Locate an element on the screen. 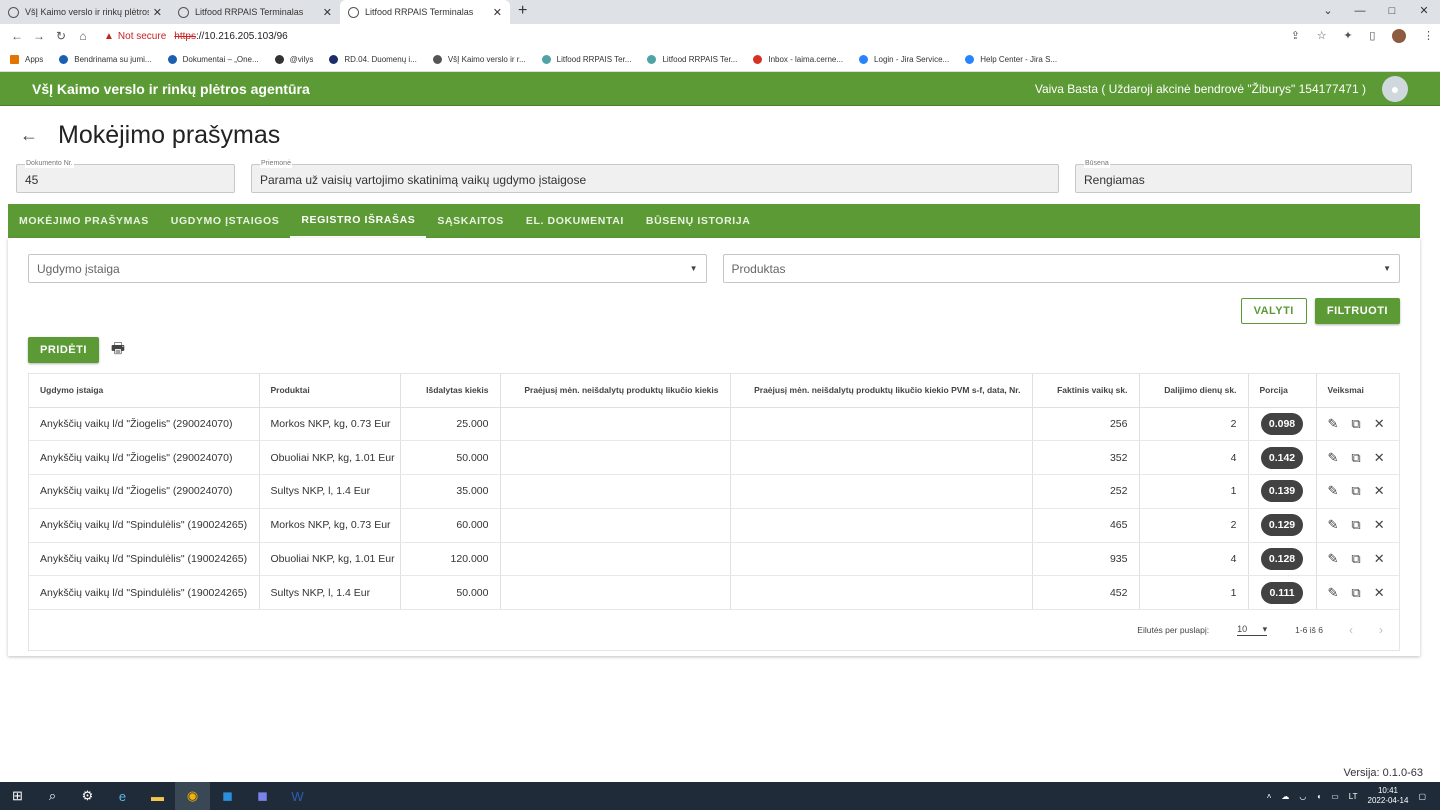  tray-chevron-icon: ˄ is located at coordinates (1269, 796).